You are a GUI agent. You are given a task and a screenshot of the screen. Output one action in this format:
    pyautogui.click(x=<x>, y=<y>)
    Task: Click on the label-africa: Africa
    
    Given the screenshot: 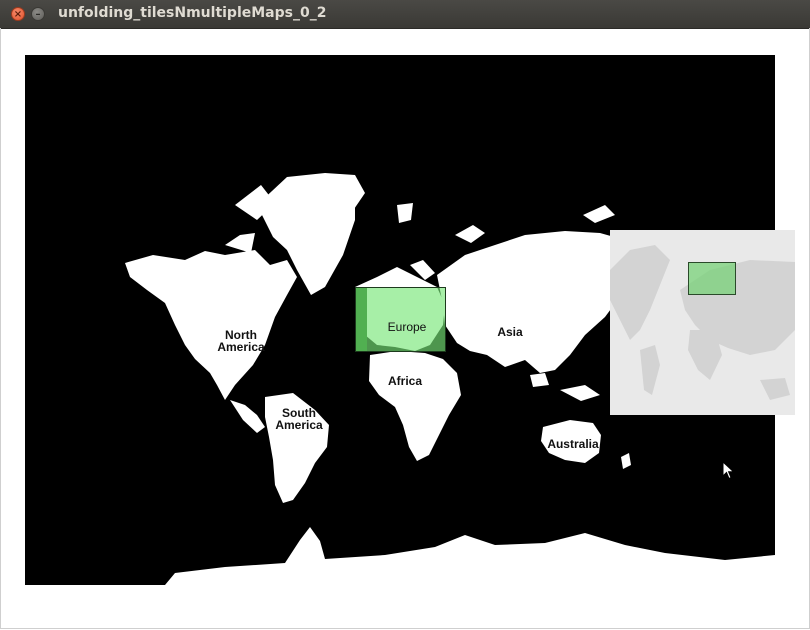 What is the action you would take?
    pyautogui.click(x=404, y=381)
    